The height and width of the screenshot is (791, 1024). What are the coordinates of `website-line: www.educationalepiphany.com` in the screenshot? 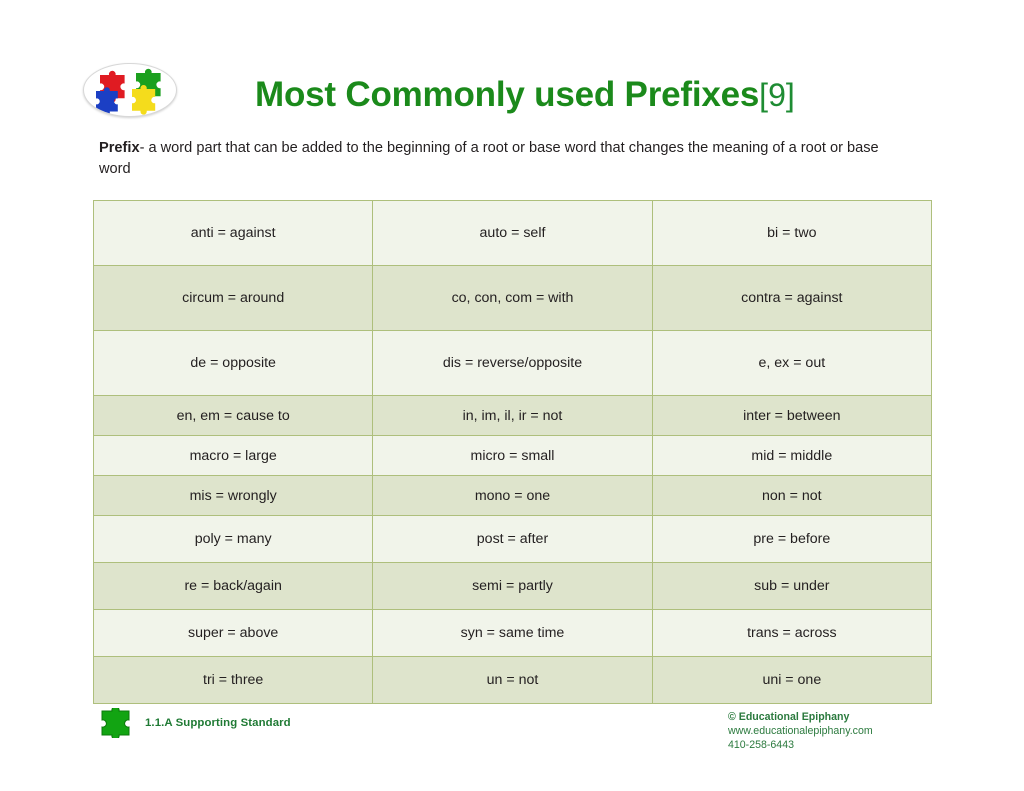 It's located at (858, 731).